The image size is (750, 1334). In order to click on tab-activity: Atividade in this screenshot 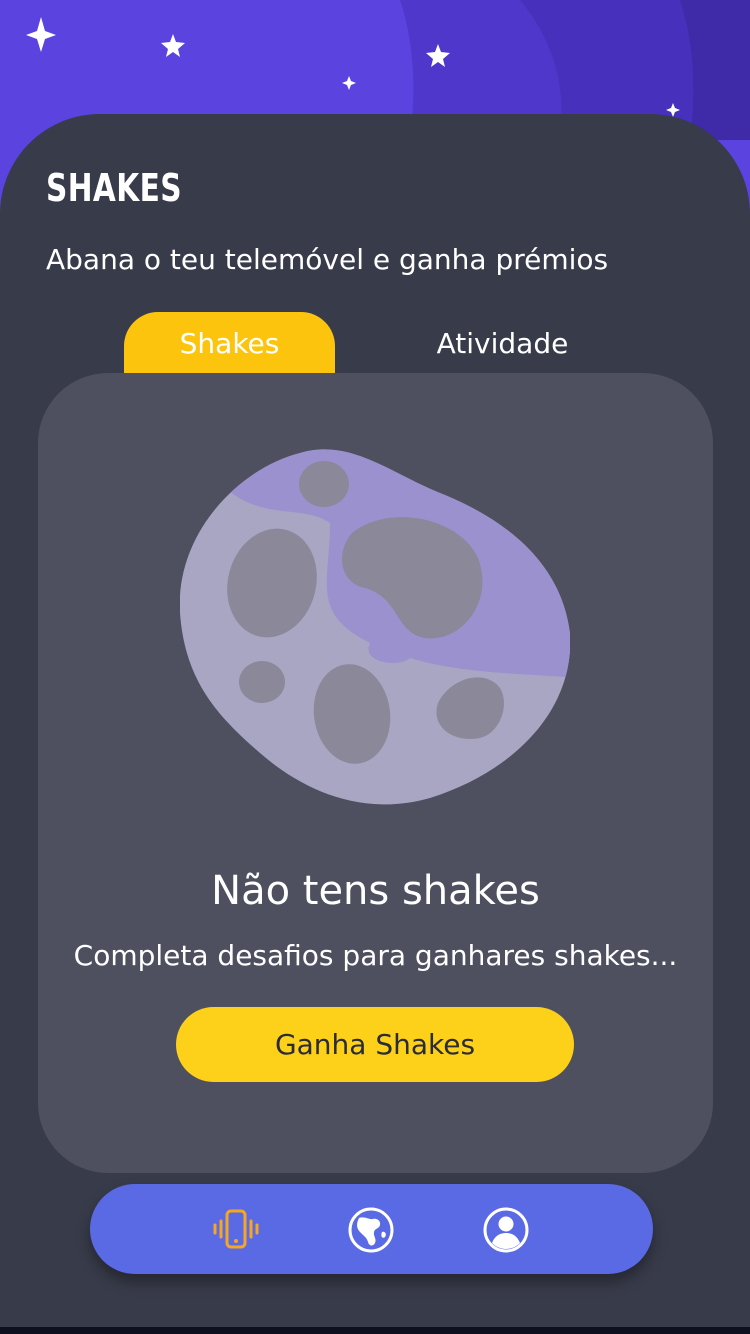, I will do `click(502, 343)`.